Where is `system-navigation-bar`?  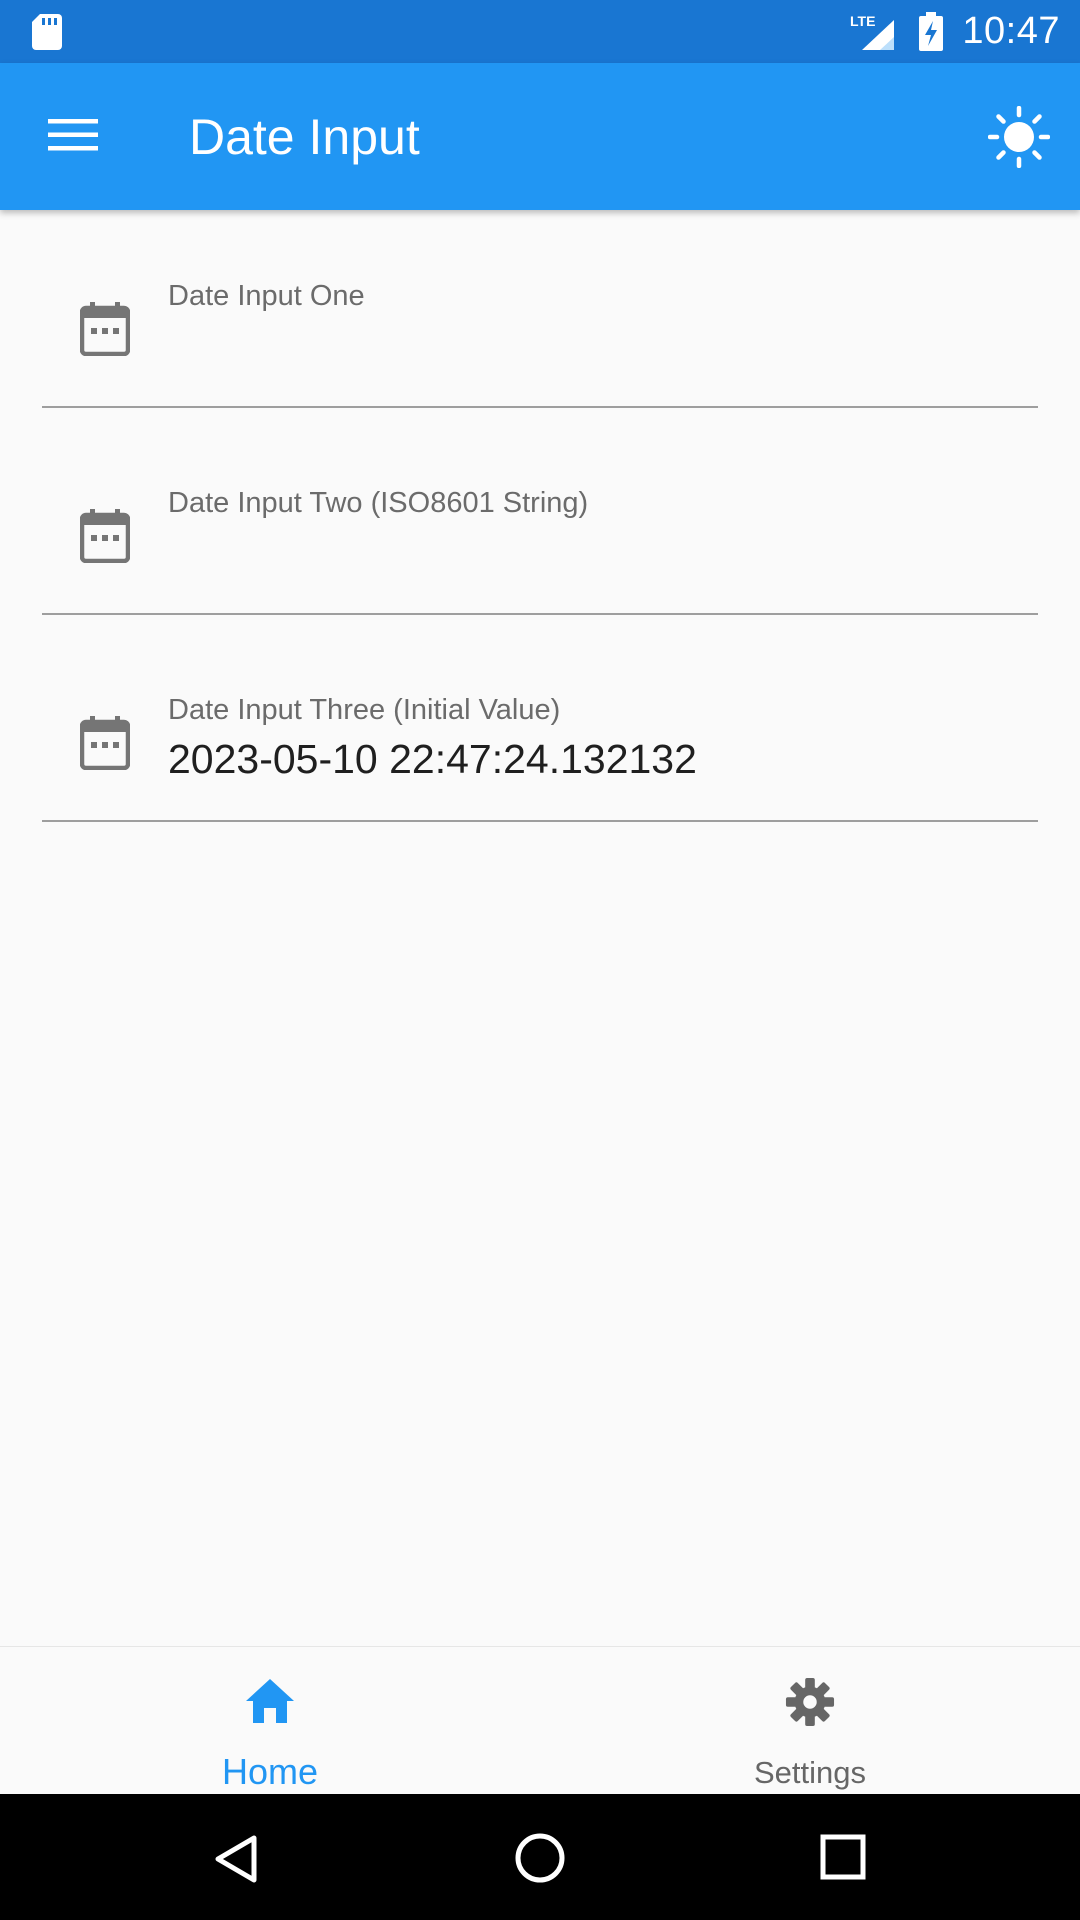 system-navigation-bar is located at coordinates (540, 1857).